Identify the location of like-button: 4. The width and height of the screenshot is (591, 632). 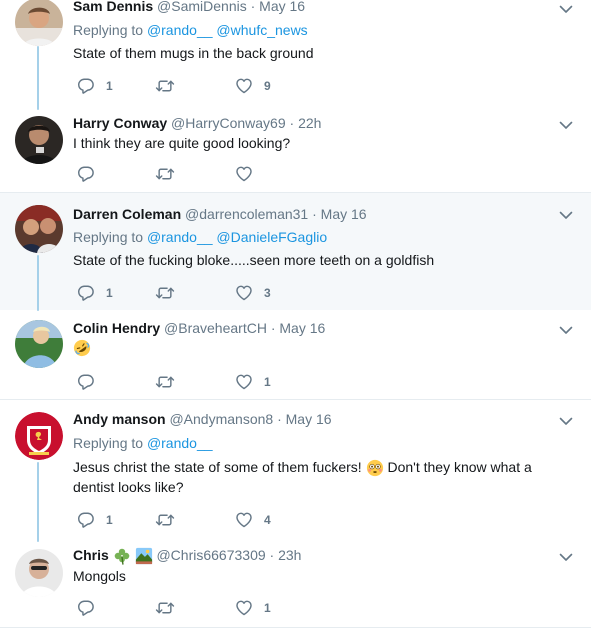
(253, 520).